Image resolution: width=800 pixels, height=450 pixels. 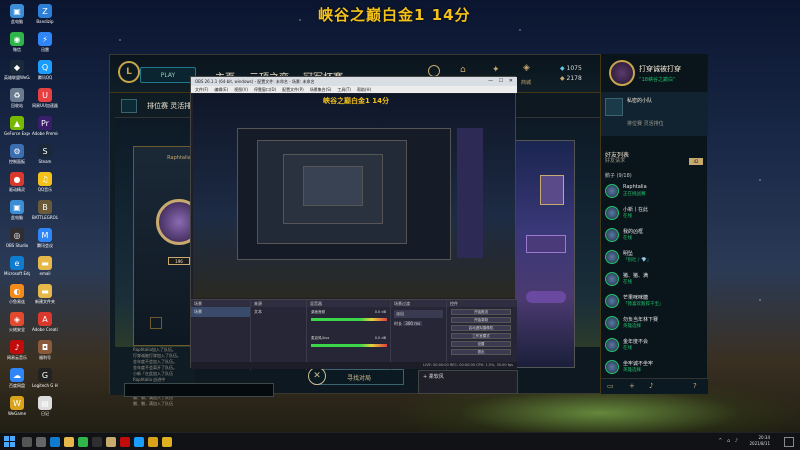 What do you see at coordinates (468, 382) in the screenshot?
I see `obs-popup: + 柔软风` at bounding box center [468, 382].